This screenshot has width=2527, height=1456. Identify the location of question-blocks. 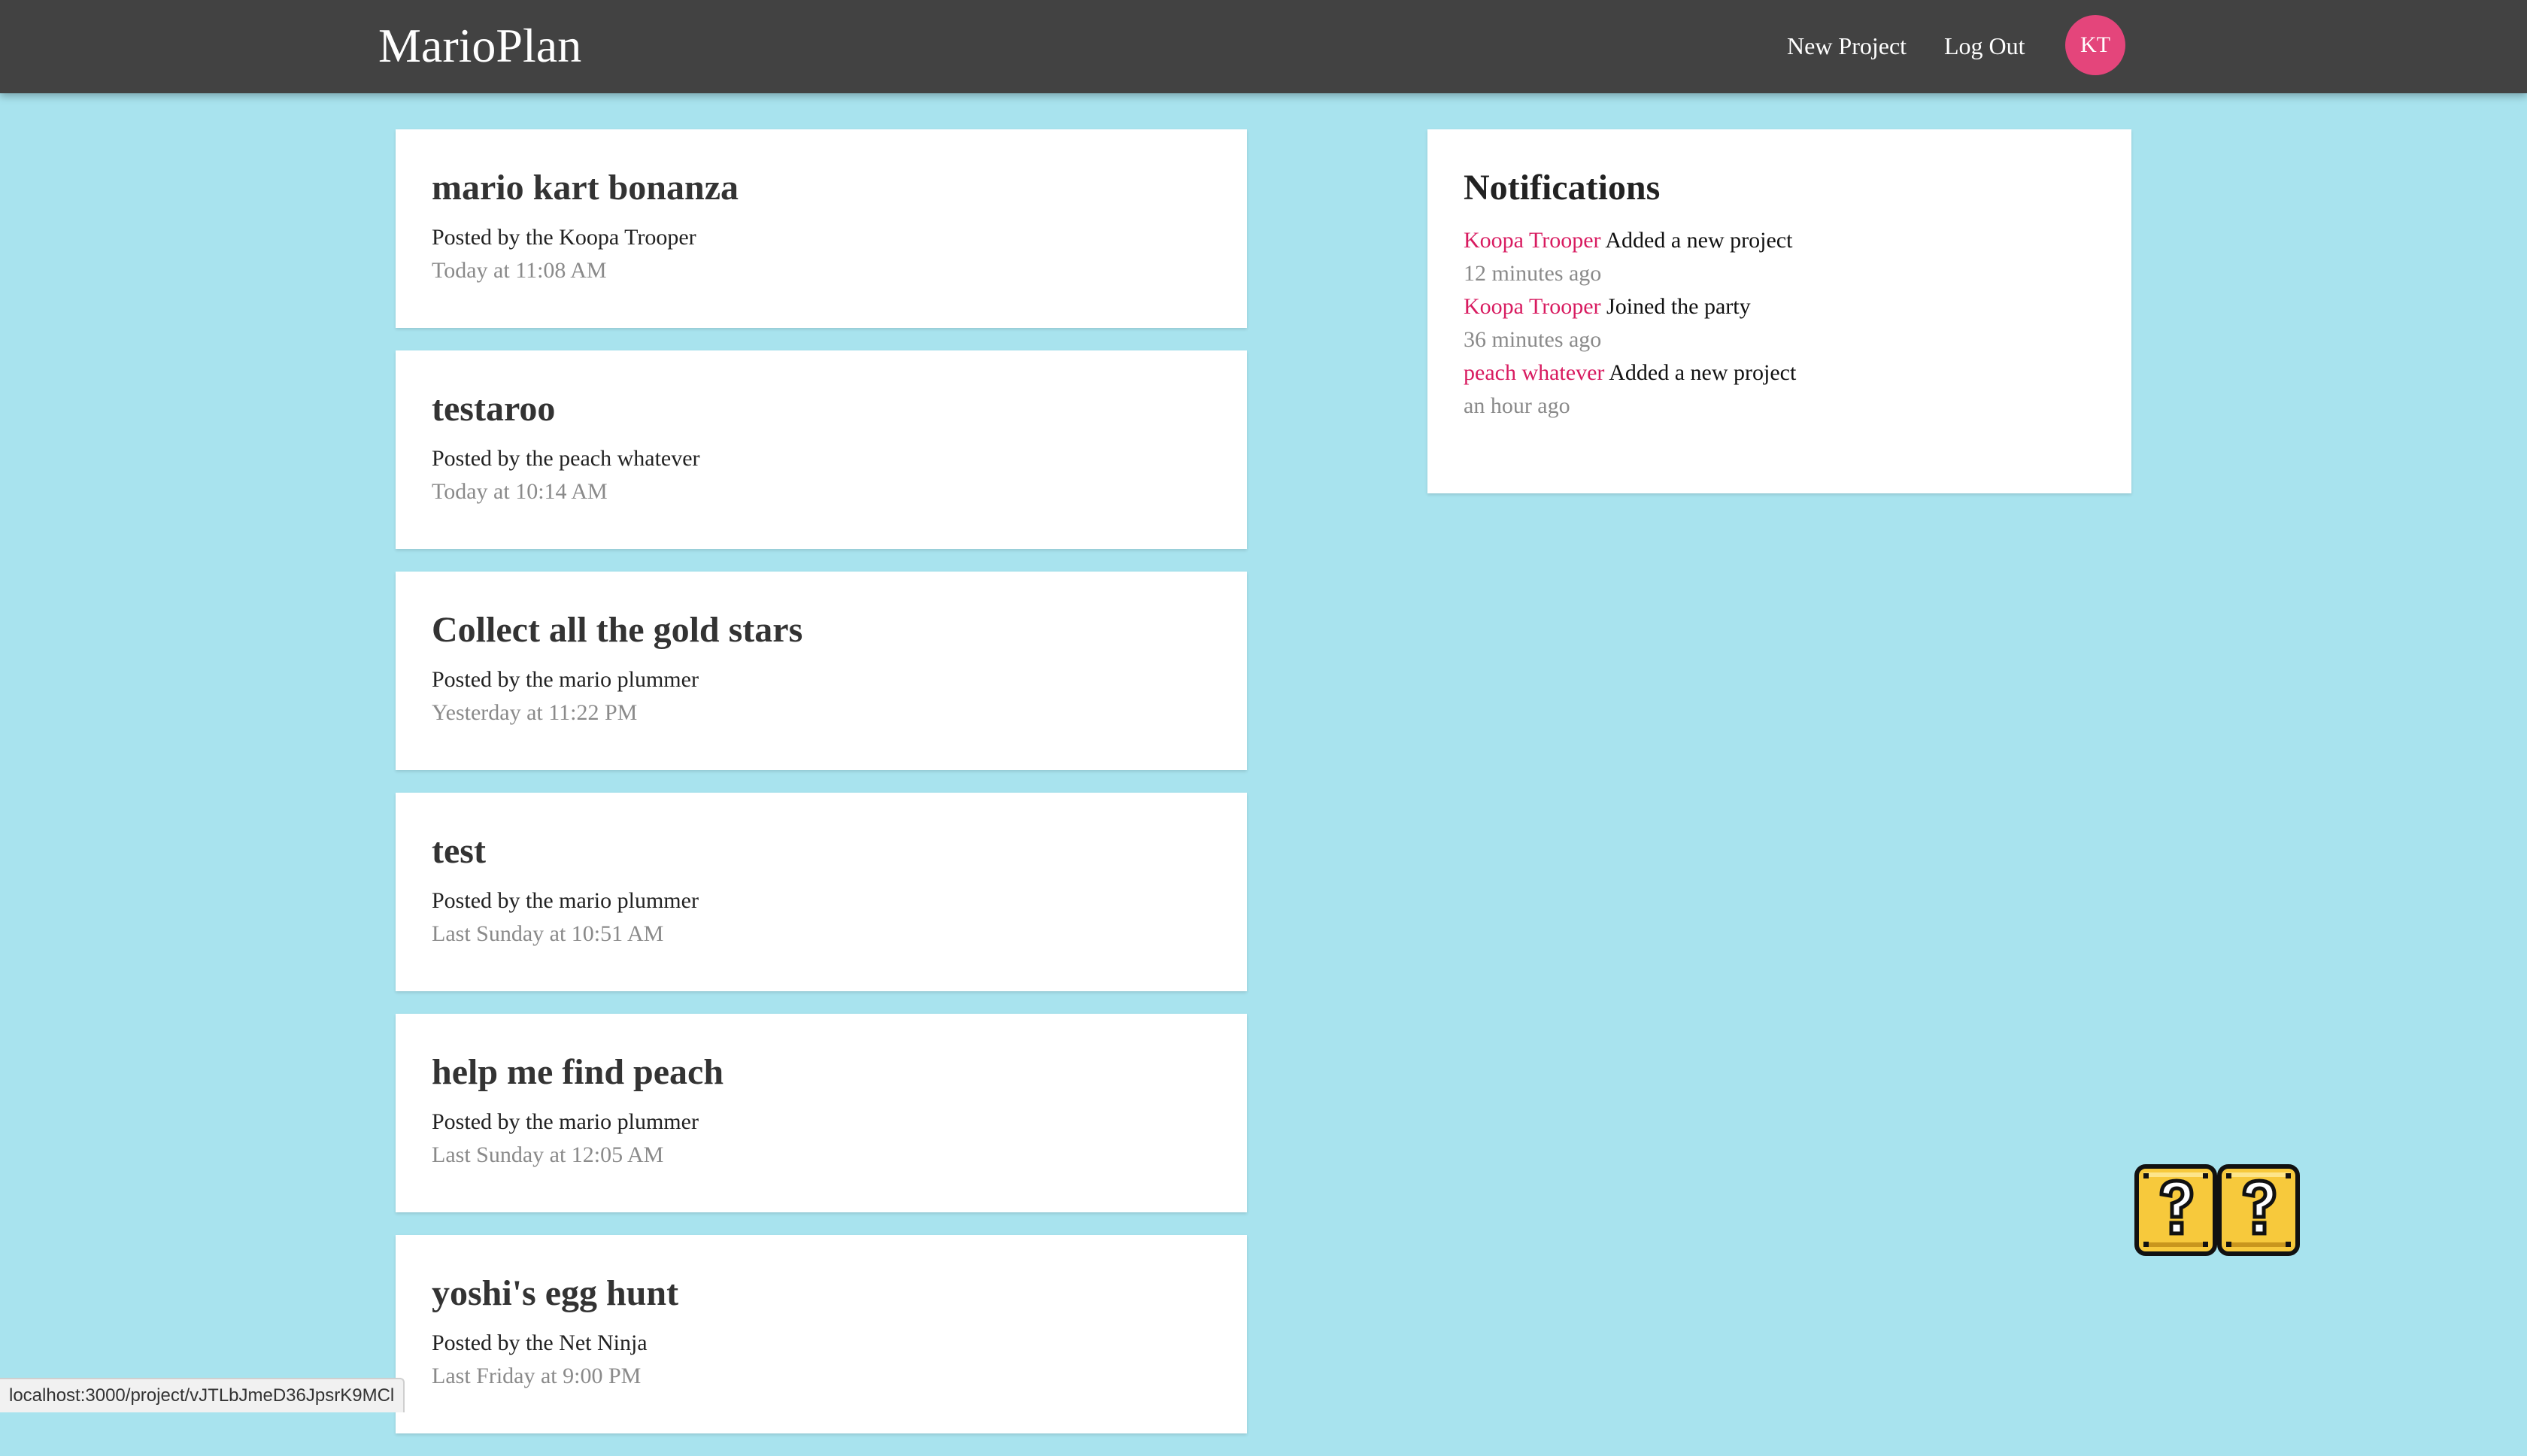
(2217, 1210).